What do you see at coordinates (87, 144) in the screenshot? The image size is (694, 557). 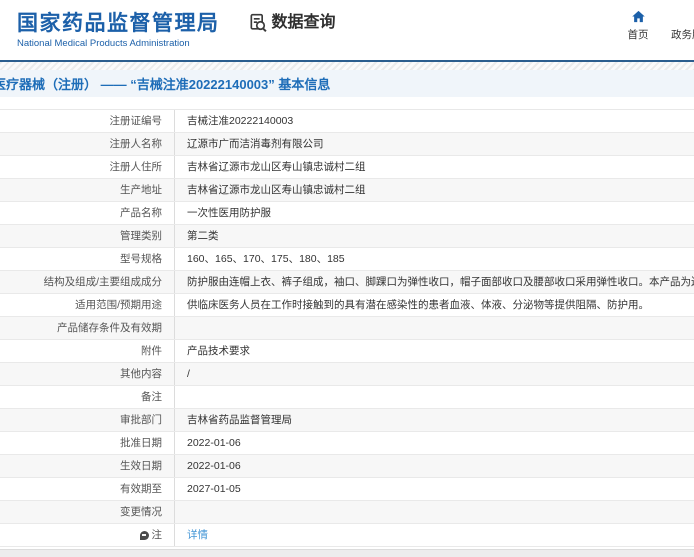 I see `row-label: 注册人名称` at bounding box center [87, 144].